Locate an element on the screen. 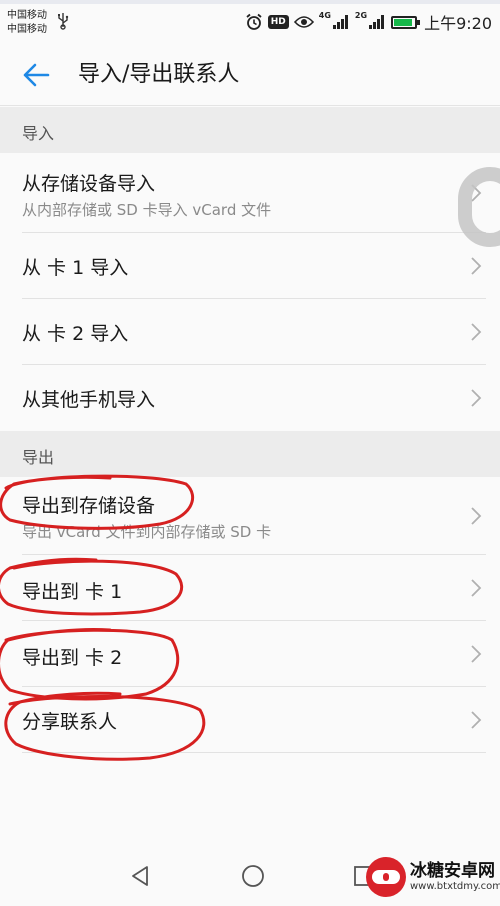 This screenshot has width=500, height=906. status-bar: 中国移动 中国移动 HD 4G 2G 上午9:20 is located at coordinates (250, 22).